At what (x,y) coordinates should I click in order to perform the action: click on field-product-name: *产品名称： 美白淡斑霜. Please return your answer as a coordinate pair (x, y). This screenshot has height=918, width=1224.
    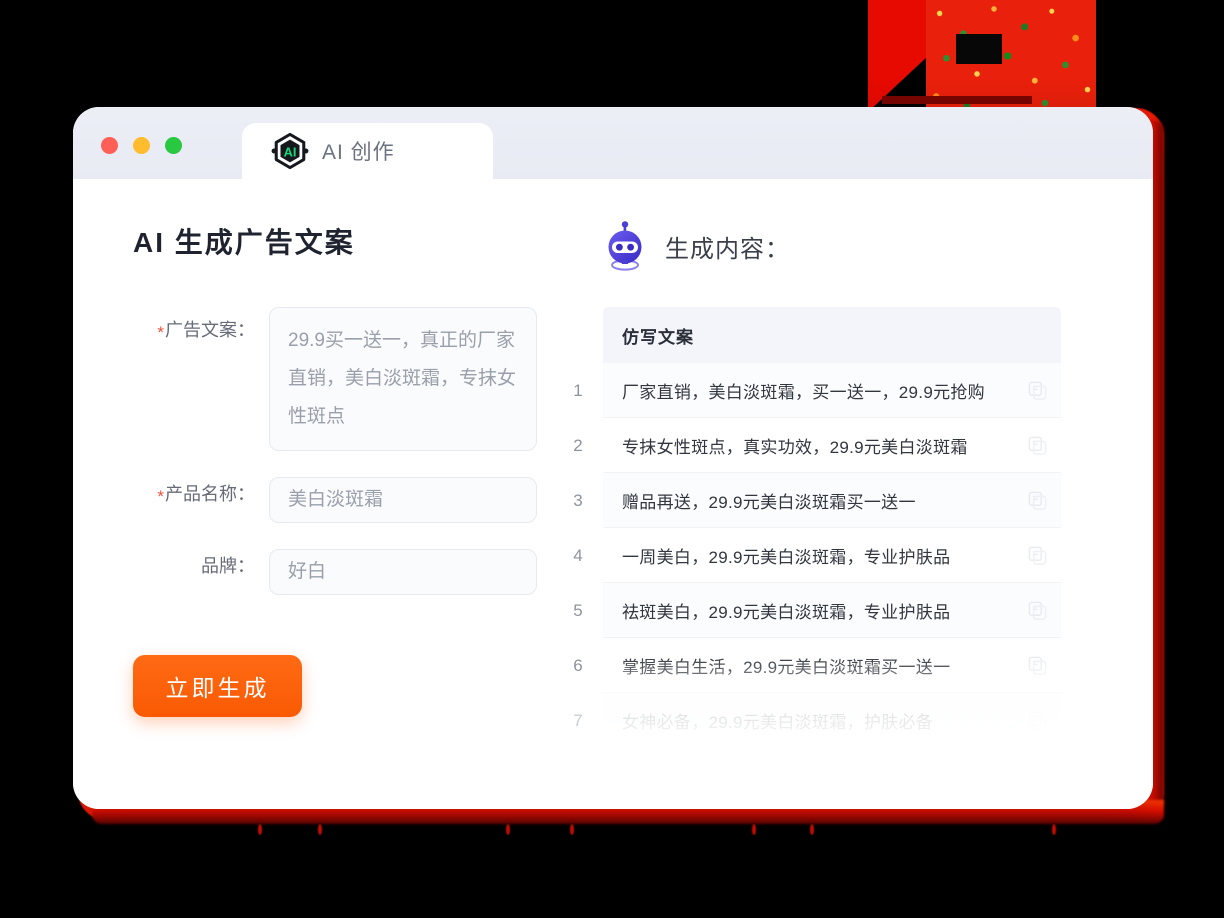
    Looking at the image, I should click on (353, 500).